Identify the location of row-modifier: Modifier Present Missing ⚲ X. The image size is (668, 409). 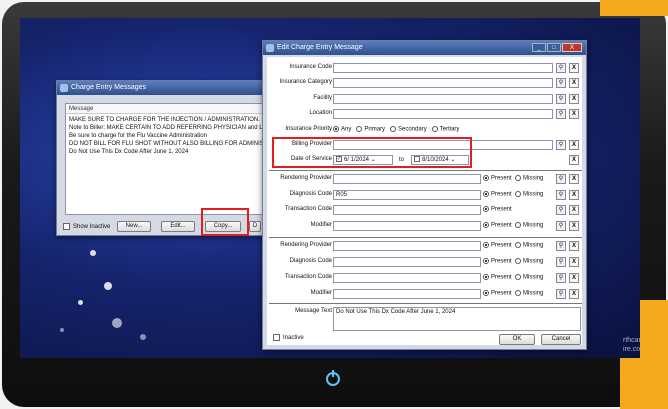
(425, 226).